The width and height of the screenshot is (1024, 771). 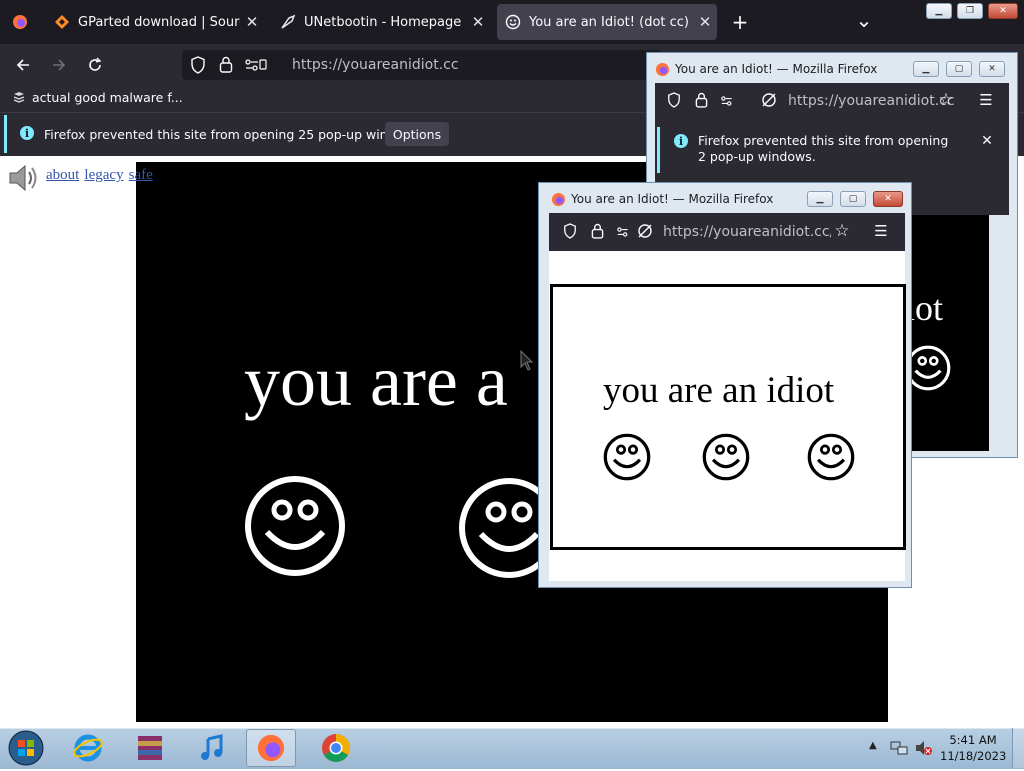 I want to click on volume-muted-icon, so click(x=924, y=750).